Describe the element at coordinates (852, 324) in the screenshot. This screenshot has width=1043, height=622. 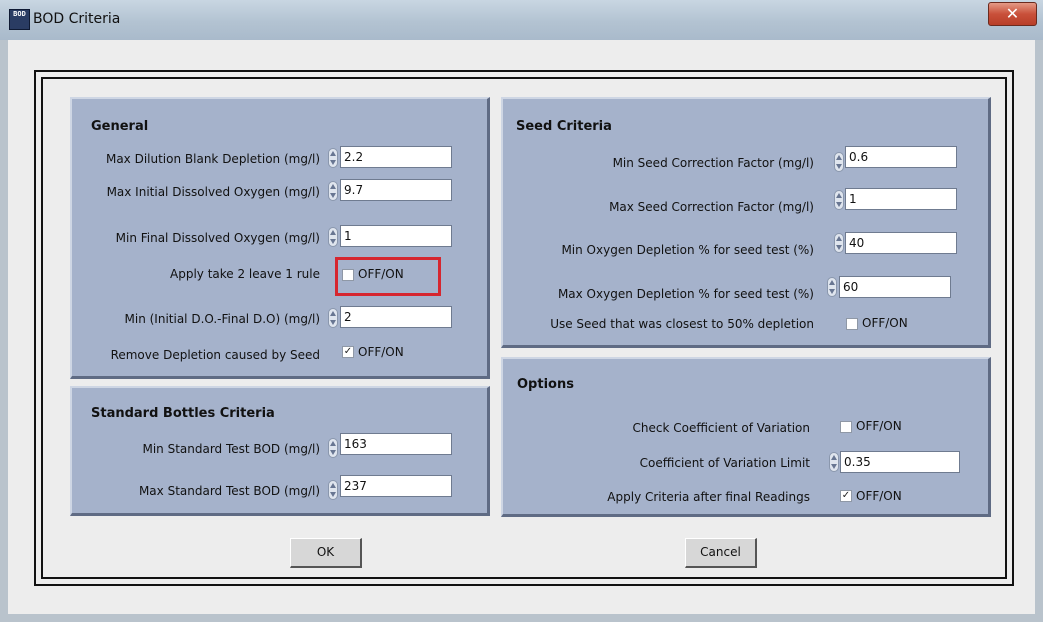
I see `closest-50-checkbox` at that location.